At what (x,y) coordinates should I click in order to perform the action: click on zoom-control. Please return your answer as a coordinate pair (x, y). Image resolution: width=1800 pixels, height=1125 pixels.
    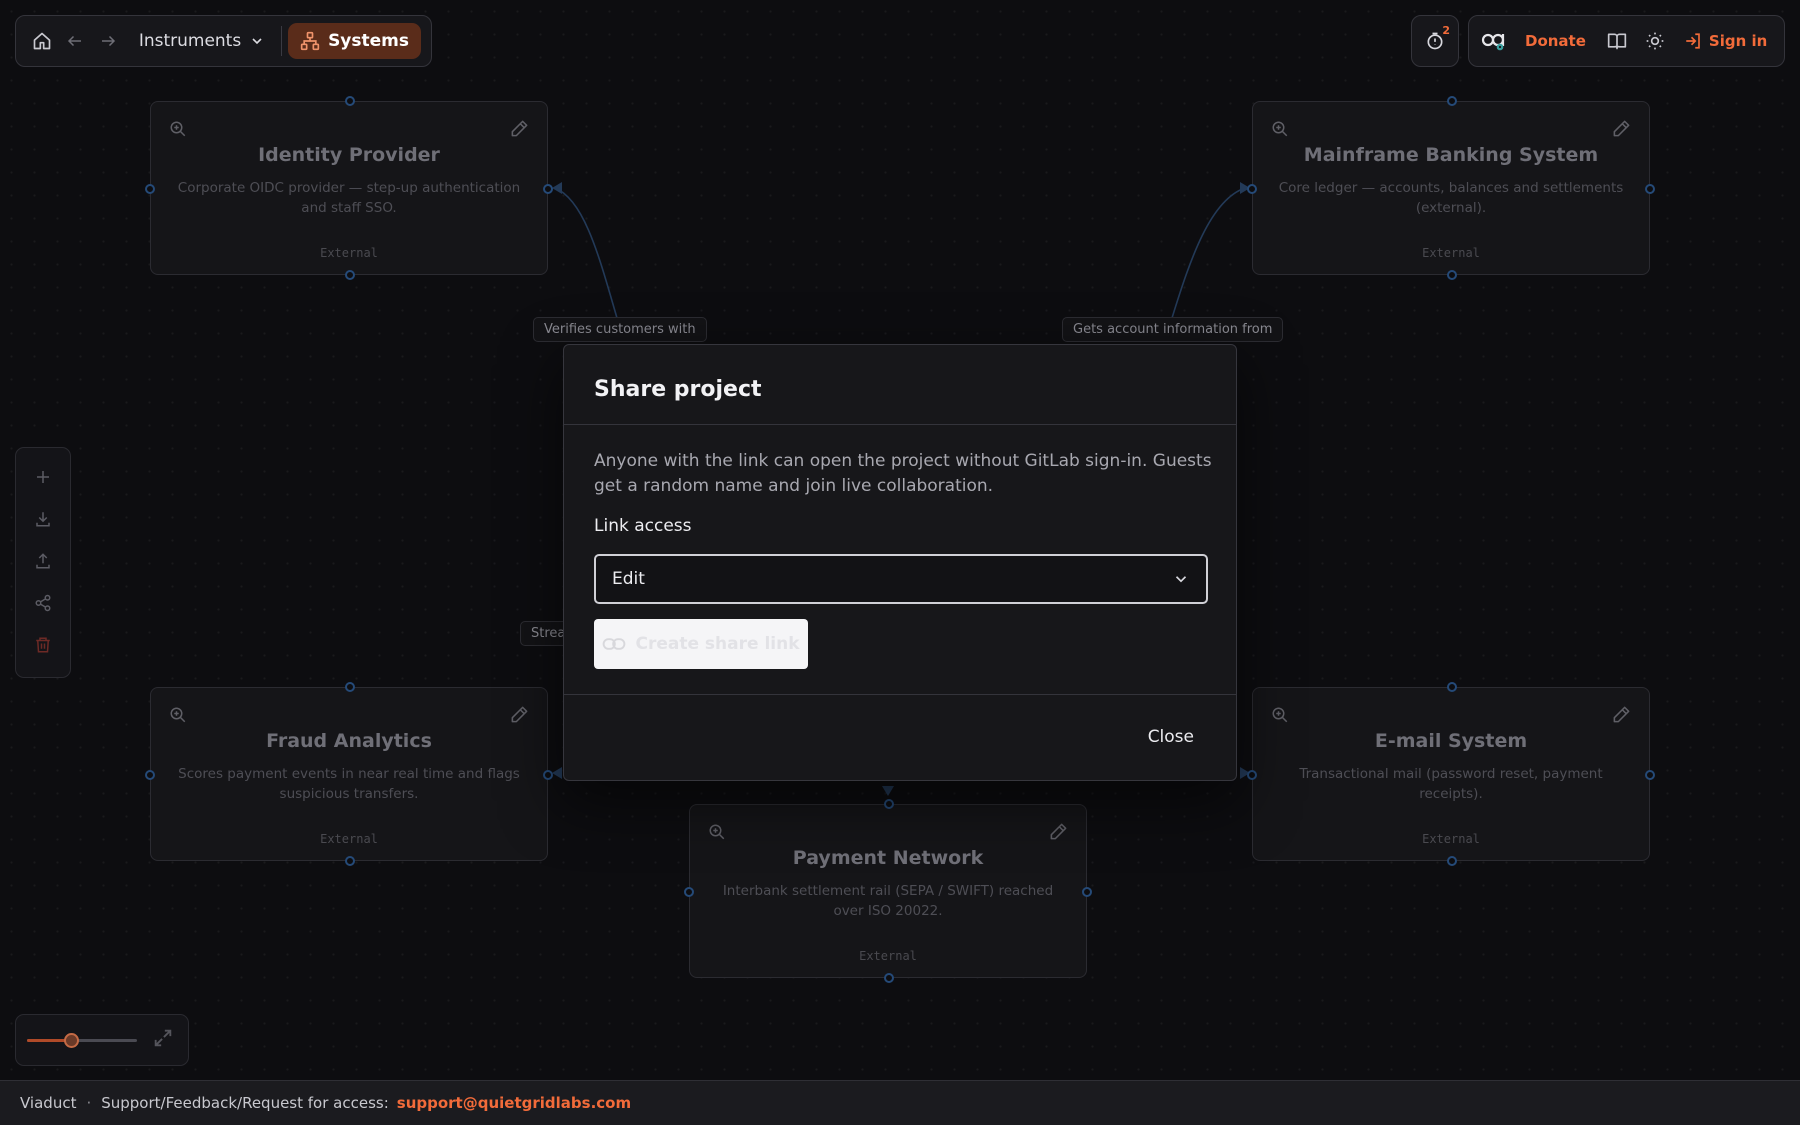
    Looking at the image, I should click on (102, 1040).